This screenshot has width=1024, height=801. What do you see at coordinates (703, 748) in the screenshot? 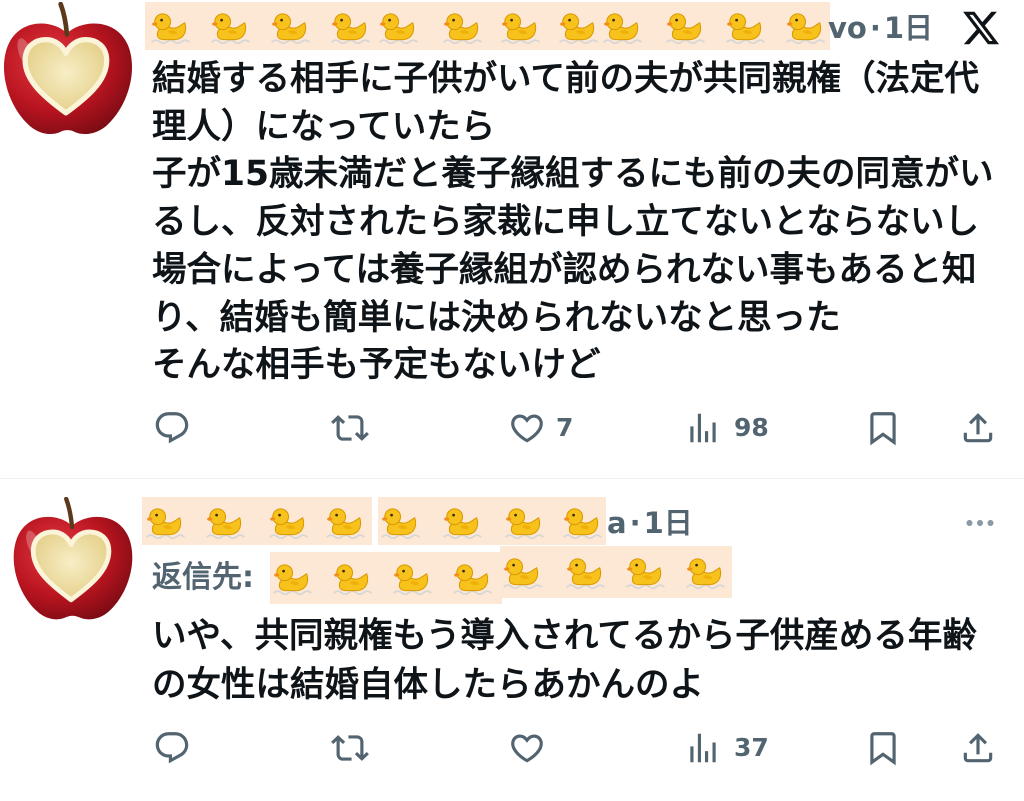
I see `views-icon` at bounding box center [703, 748].